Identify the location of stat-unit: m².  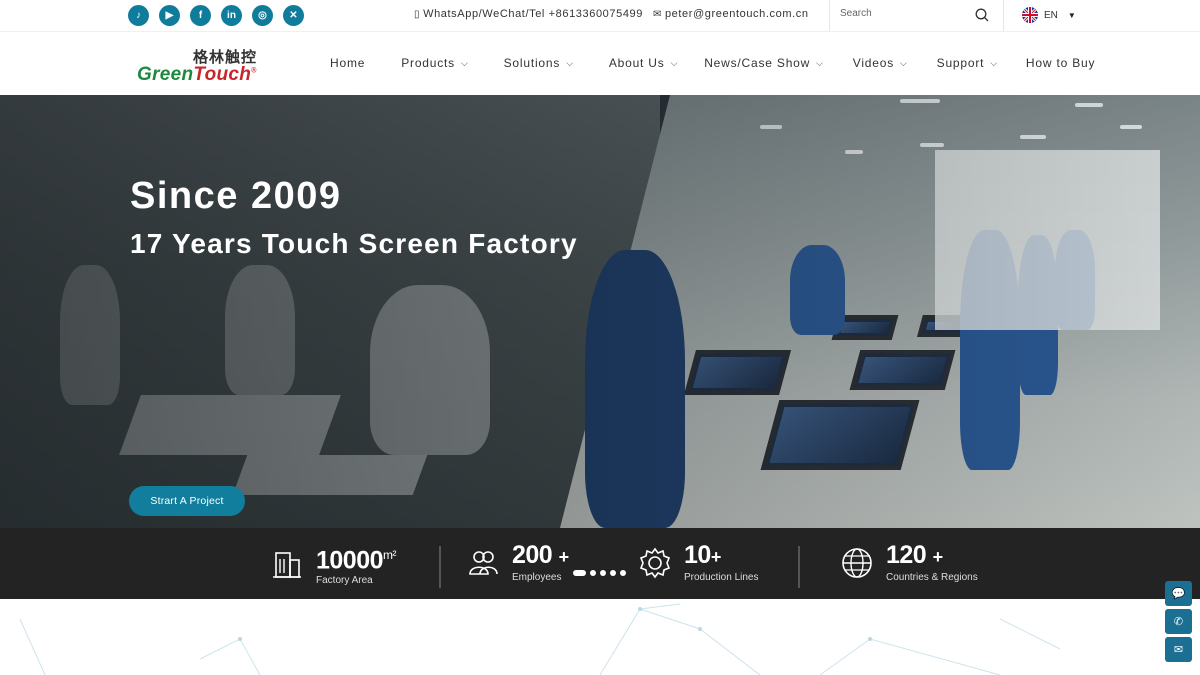
(390, 555).